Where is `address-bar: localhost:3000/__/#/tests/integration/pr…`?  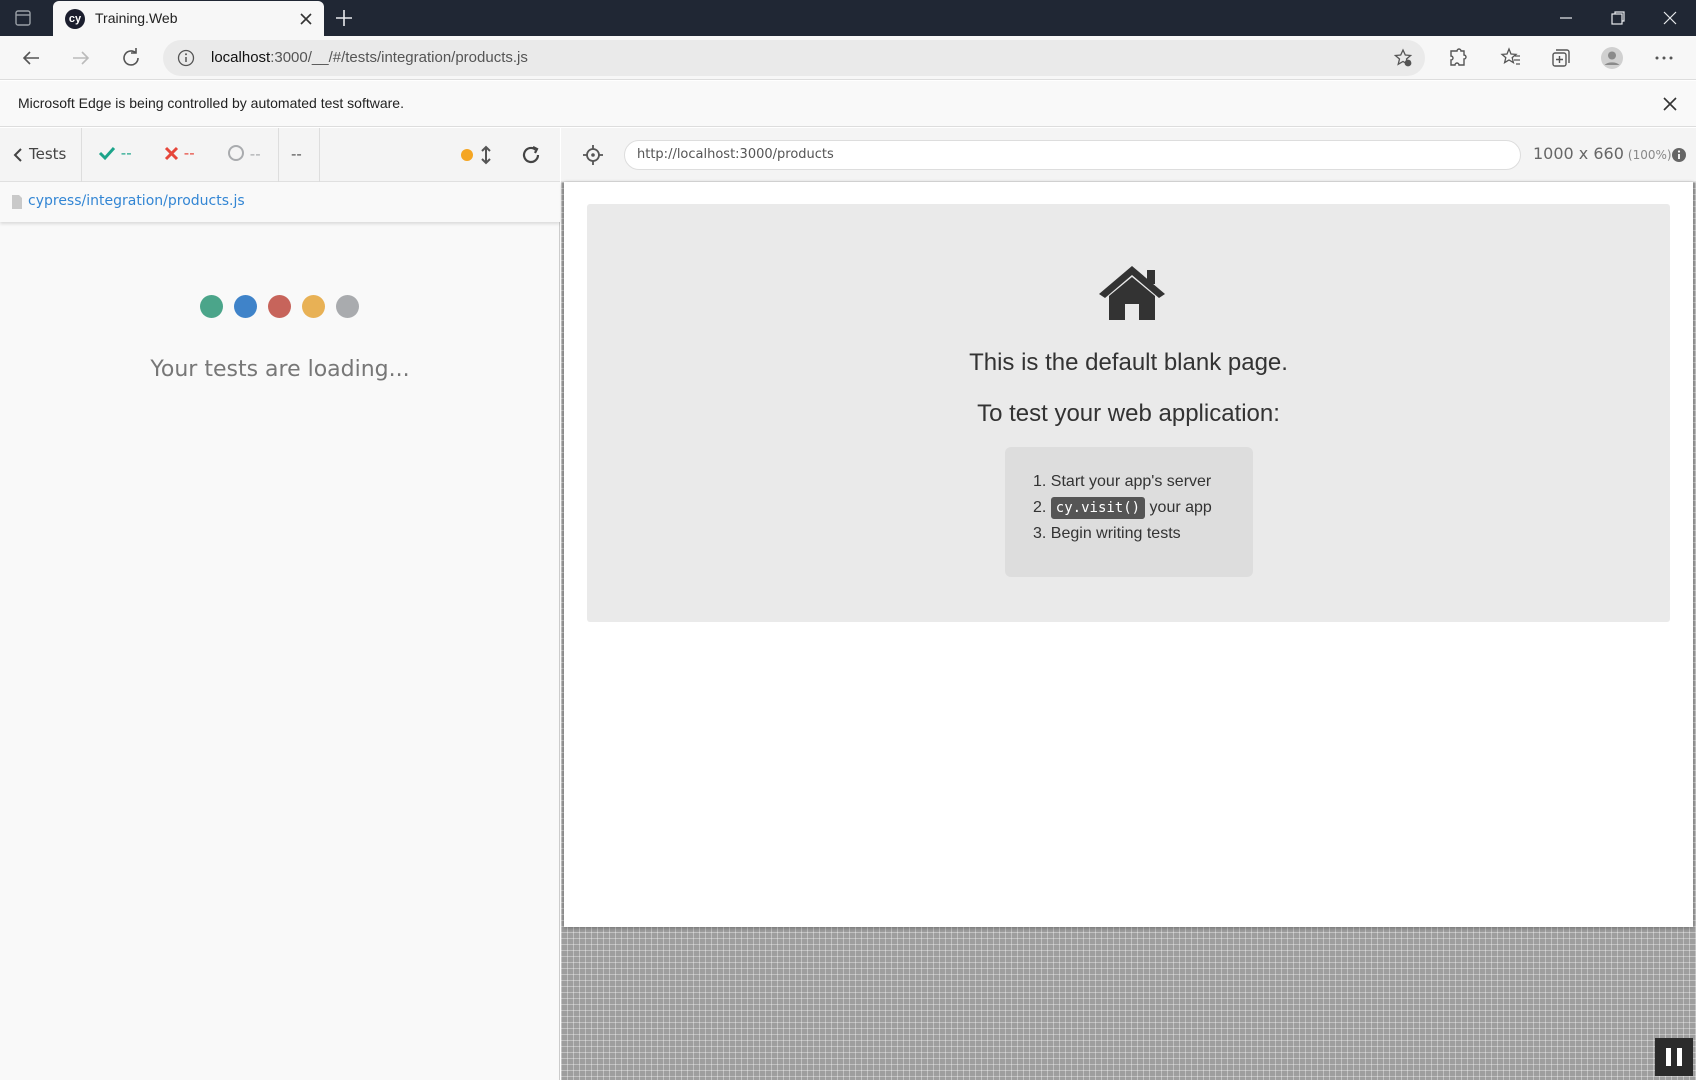
address-bar: localhost:3000/__/#/tests/integration/pr… is located at coordinates (794, 58).